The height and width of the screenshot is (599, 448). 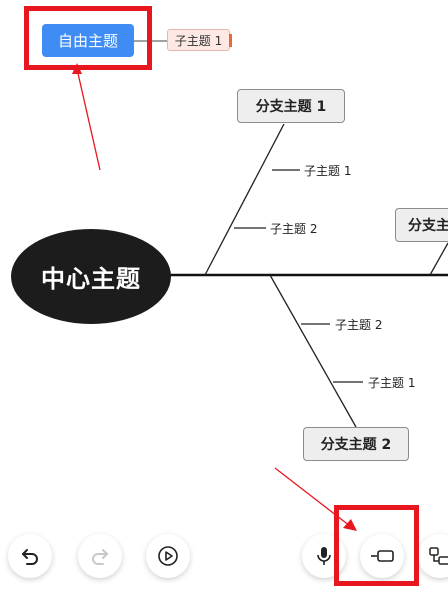 What do you see at coordinates (356, 444) in the screenshot?
I see `branch-topic-2: 分支主题 2` at bounding box center [356, 444].